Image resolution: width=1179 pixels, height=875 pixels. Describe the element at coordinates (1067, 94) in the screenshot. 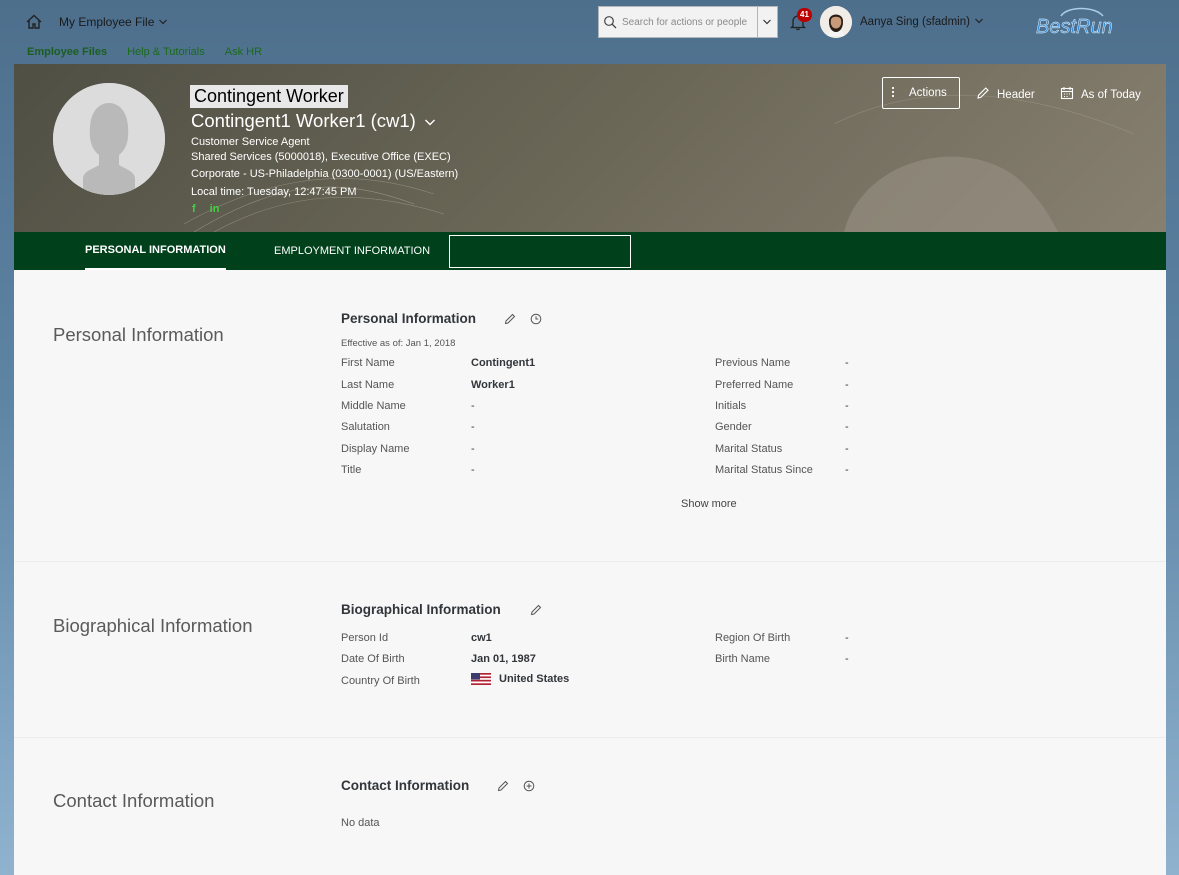

I see `calendar-icon` at that location.